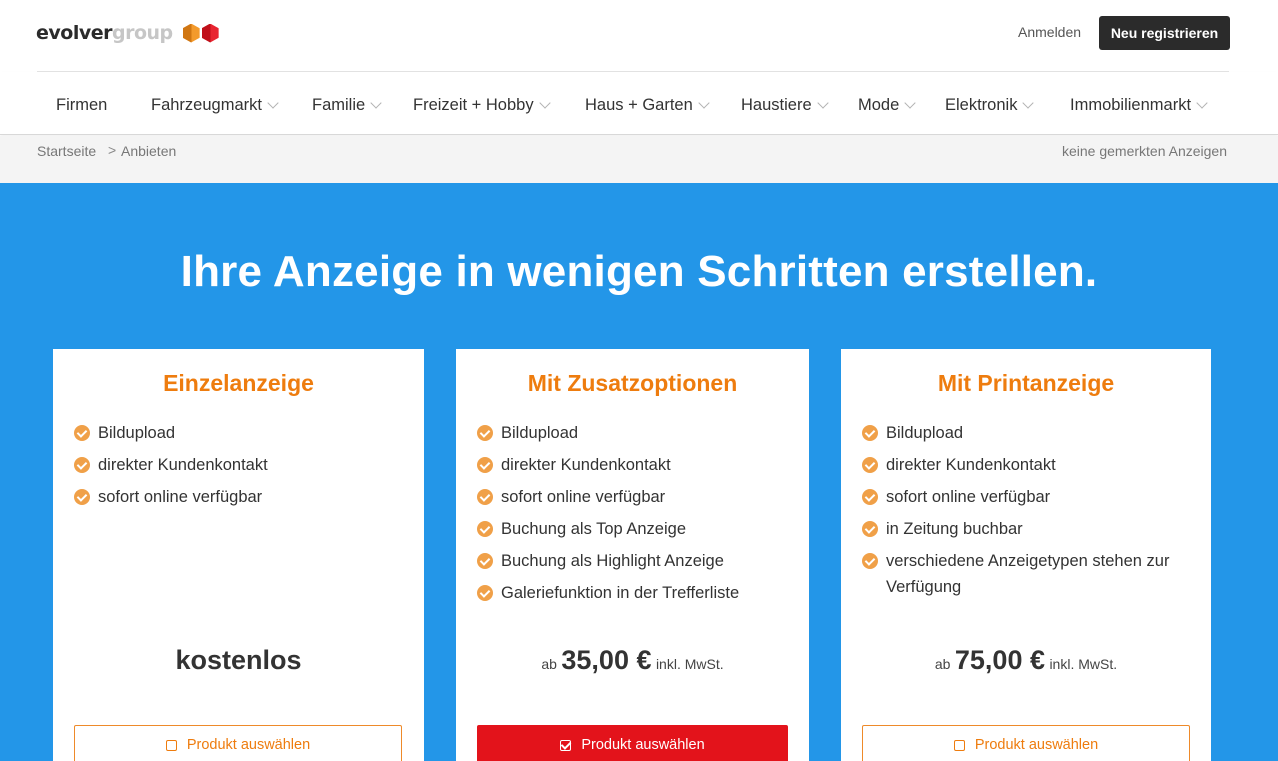  Describe the element at coordinates (566, 745) in the screenshot. I see `checkbox-checked-icon` at that location.